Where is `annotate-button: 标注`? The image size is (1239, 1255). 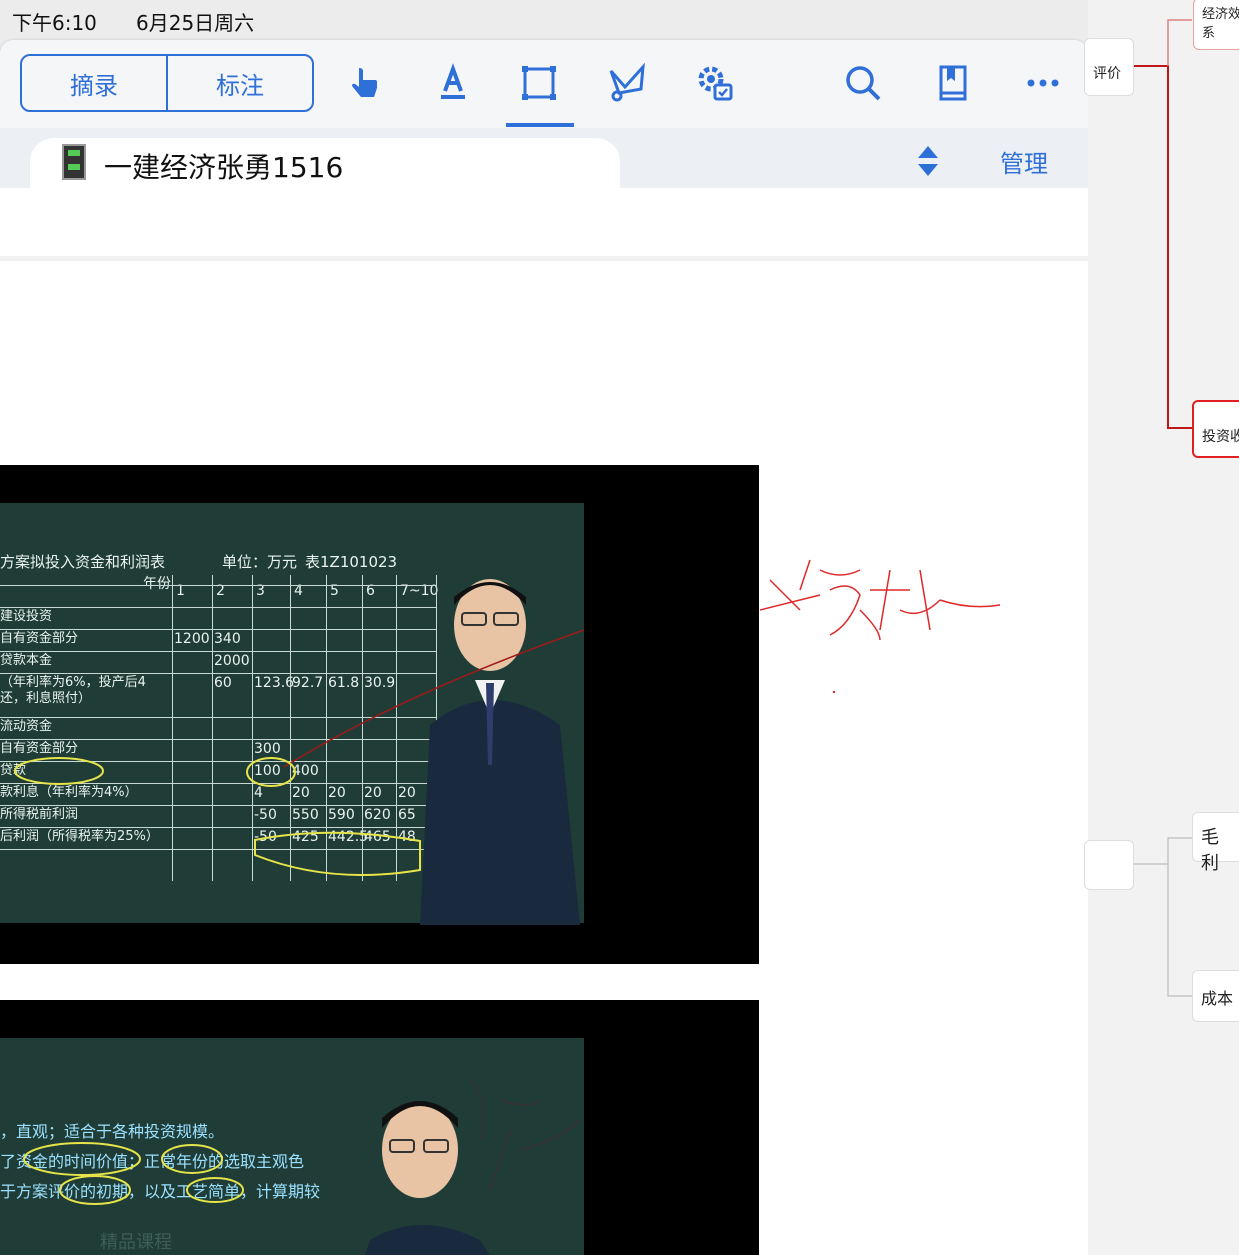
annotate-button: 标注 is located at coordinates (239, 83).